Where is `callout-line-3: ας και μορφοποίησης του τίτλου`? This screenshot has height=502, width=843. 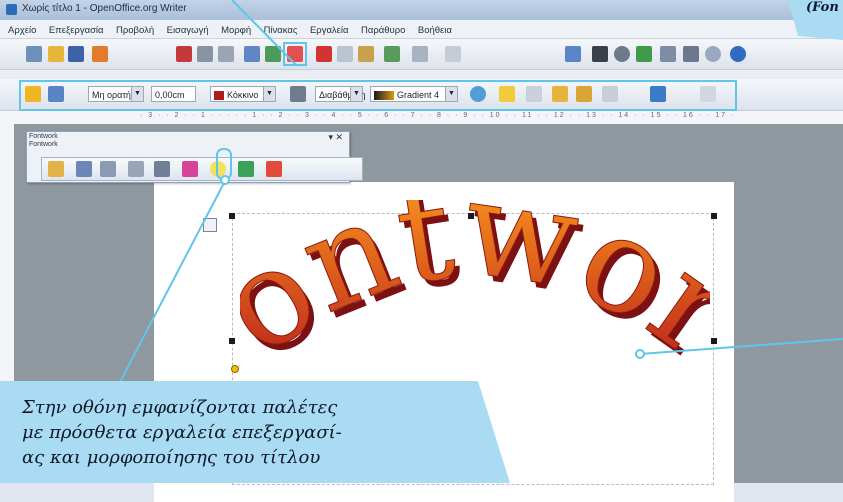
callout-line-3: ας και μορφοποίησης του τίτλου is located at coordinates (171, 457).